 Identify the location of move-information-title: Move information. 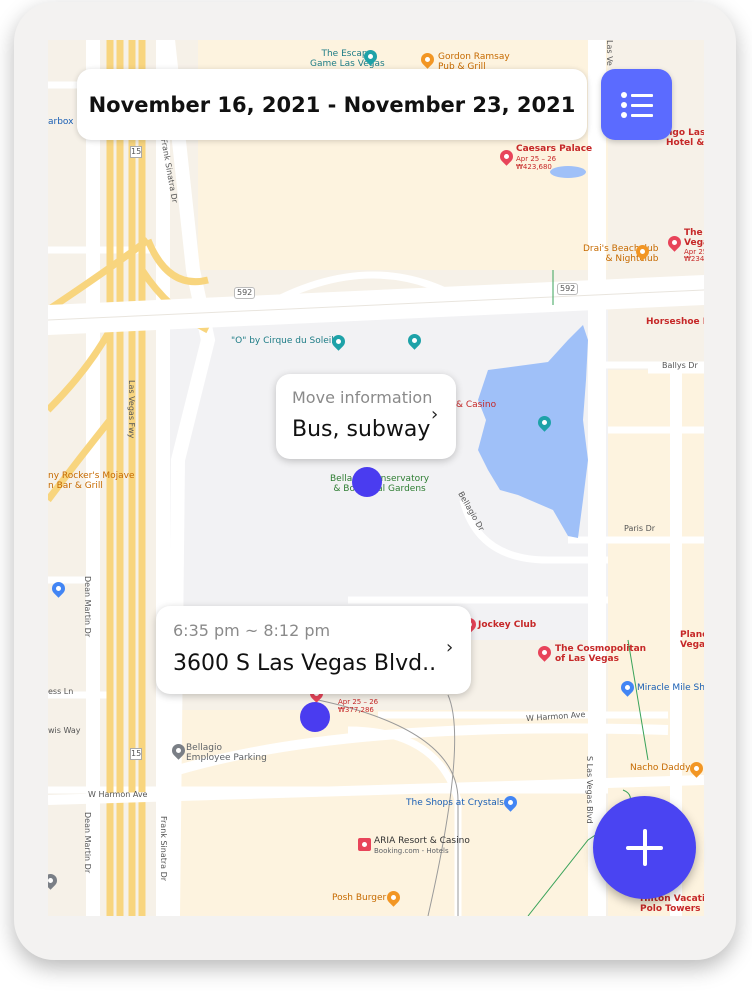
(362, 397).